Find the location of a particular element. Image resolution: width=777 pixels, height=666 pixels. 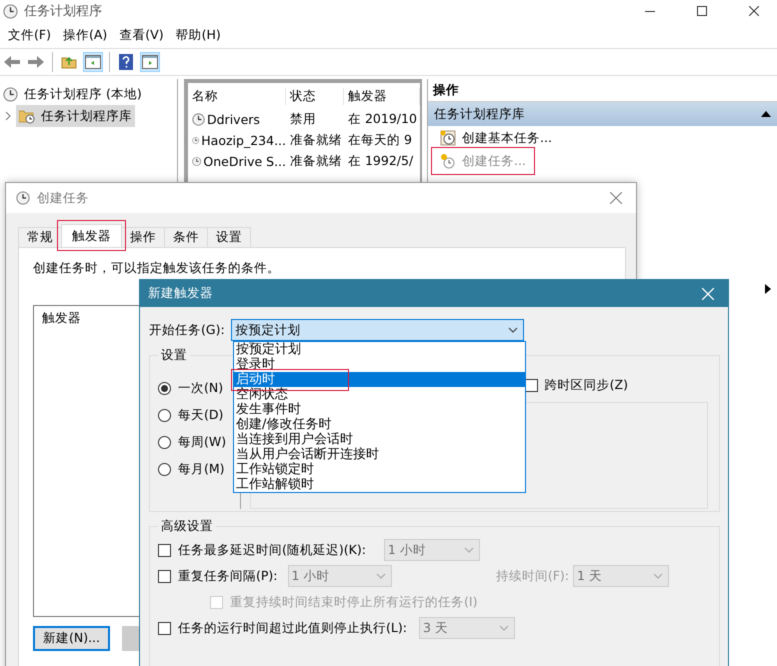

field-label: 持续时间(F): is located at coordinates (532, 576).